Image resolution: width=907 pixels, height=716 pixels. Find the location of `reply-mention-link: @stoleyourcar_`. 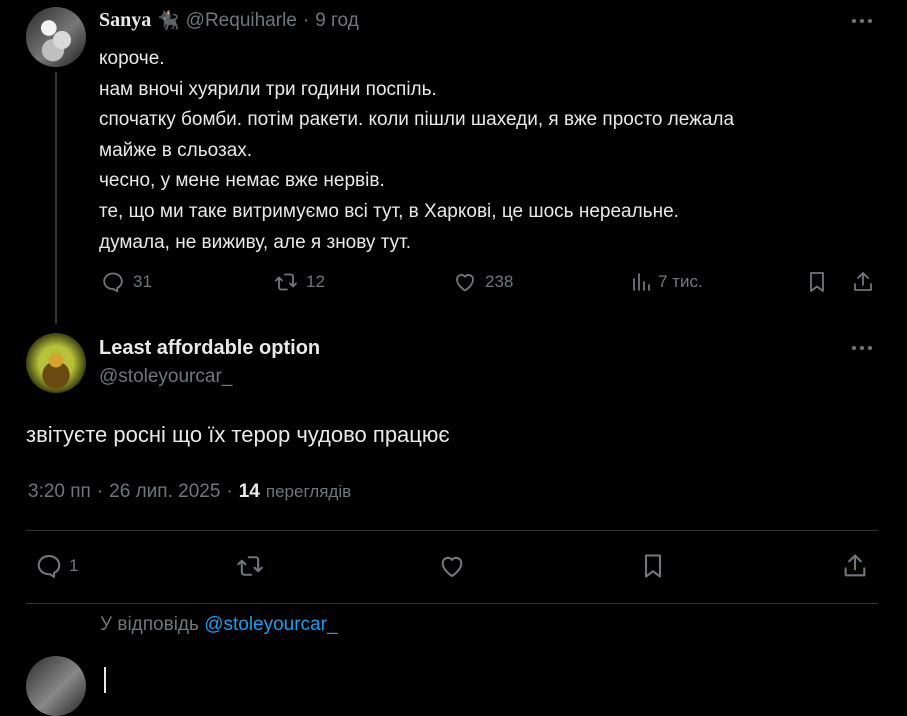

reply-mention-link: @stoleyourcar_ is located at coordinates (270, 624).